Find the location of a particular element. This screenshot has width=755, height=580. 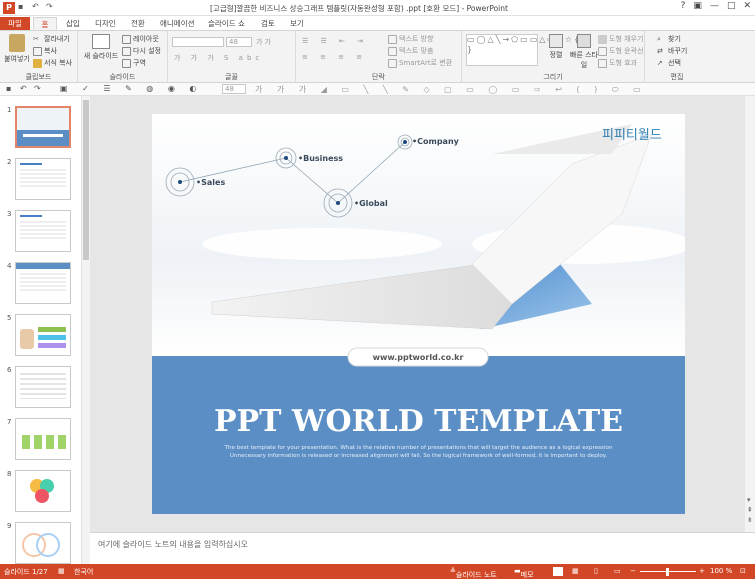

tab-slideshow: 슬라이드 쇼 is located at coordinates (226, 23).